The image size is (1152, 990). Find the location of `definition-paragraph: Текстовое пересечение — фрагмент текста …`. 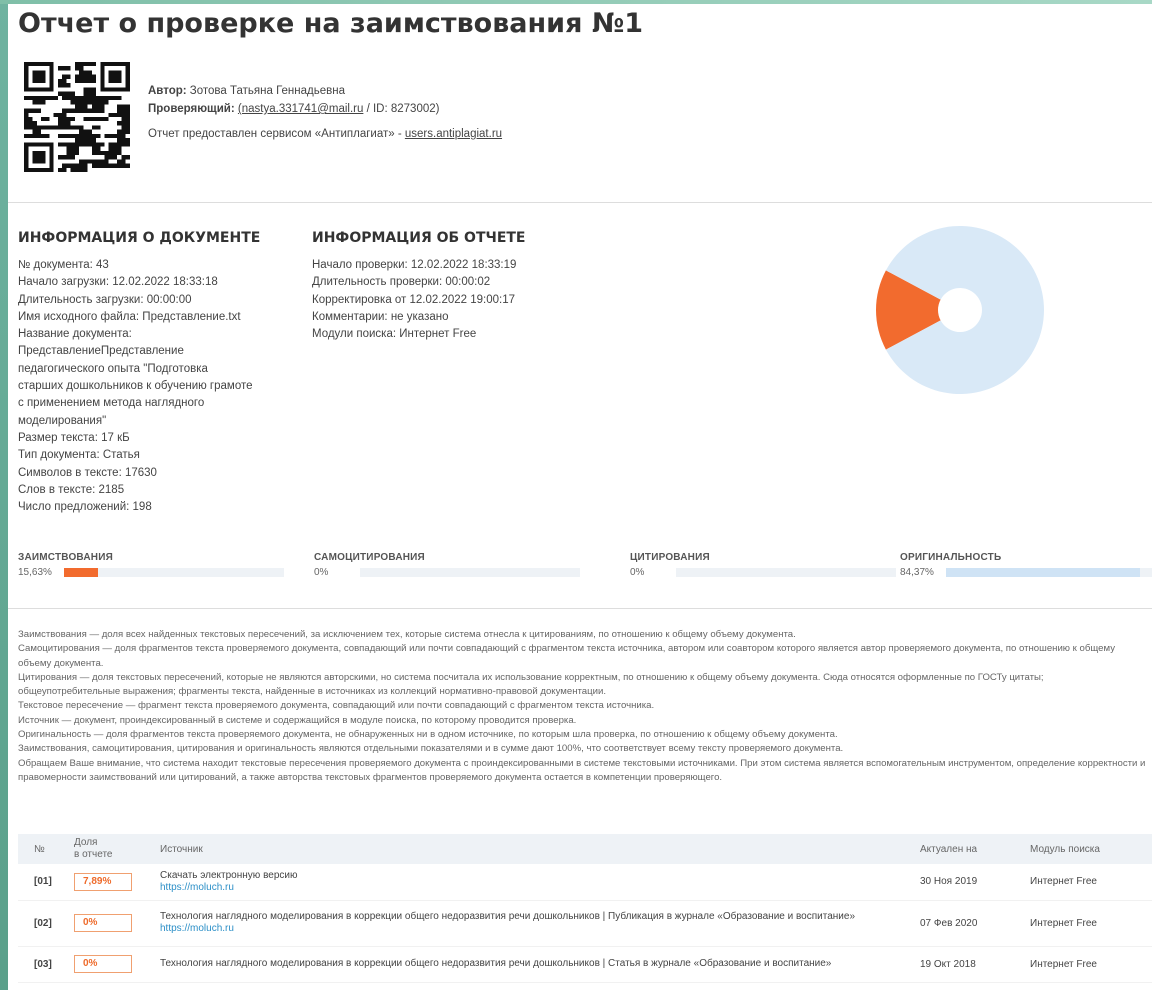

definition-paragraph: Текстовое пересечение — фрагмент текста … is located at coordinates (336, 706).